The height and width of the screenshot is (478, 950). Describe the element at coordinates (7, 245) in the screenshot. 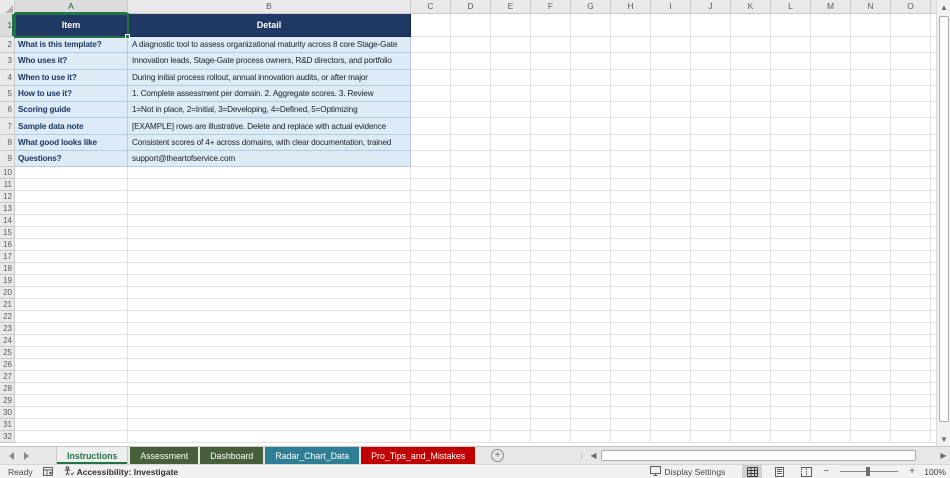

I see `row-header-16: 16` at that location.